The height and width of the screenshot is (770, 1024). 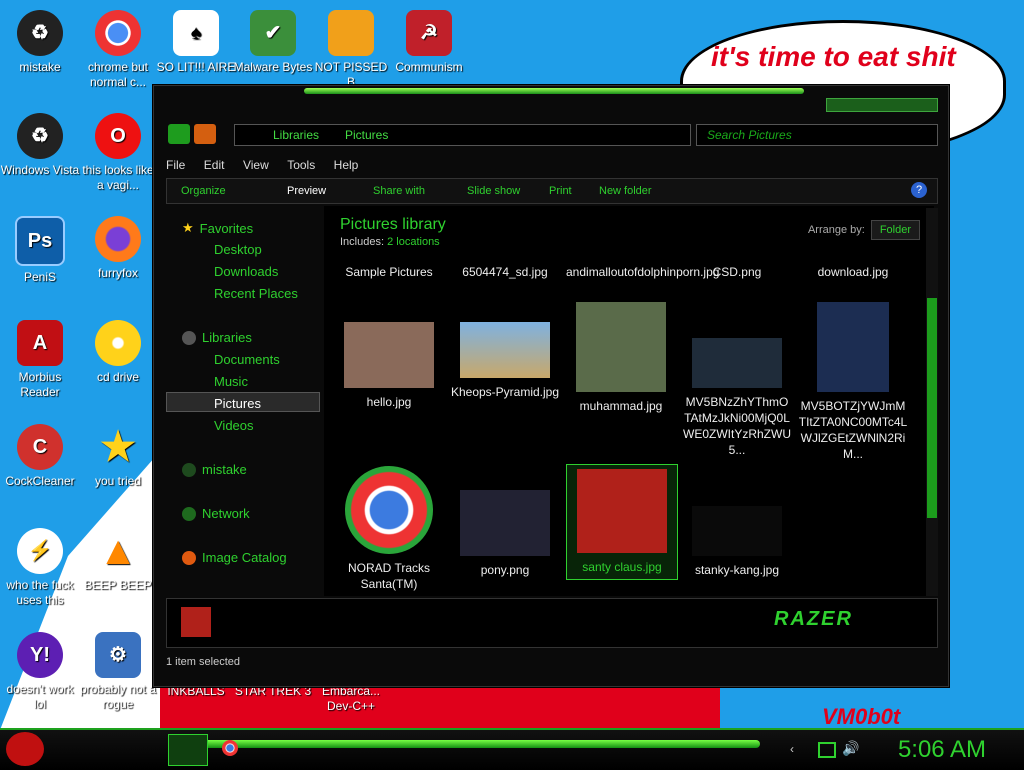 What do you see at coordinates (118, 655) in the screenshot?
I see `gears-icon: ⚙` at bounding box center [118, 655].